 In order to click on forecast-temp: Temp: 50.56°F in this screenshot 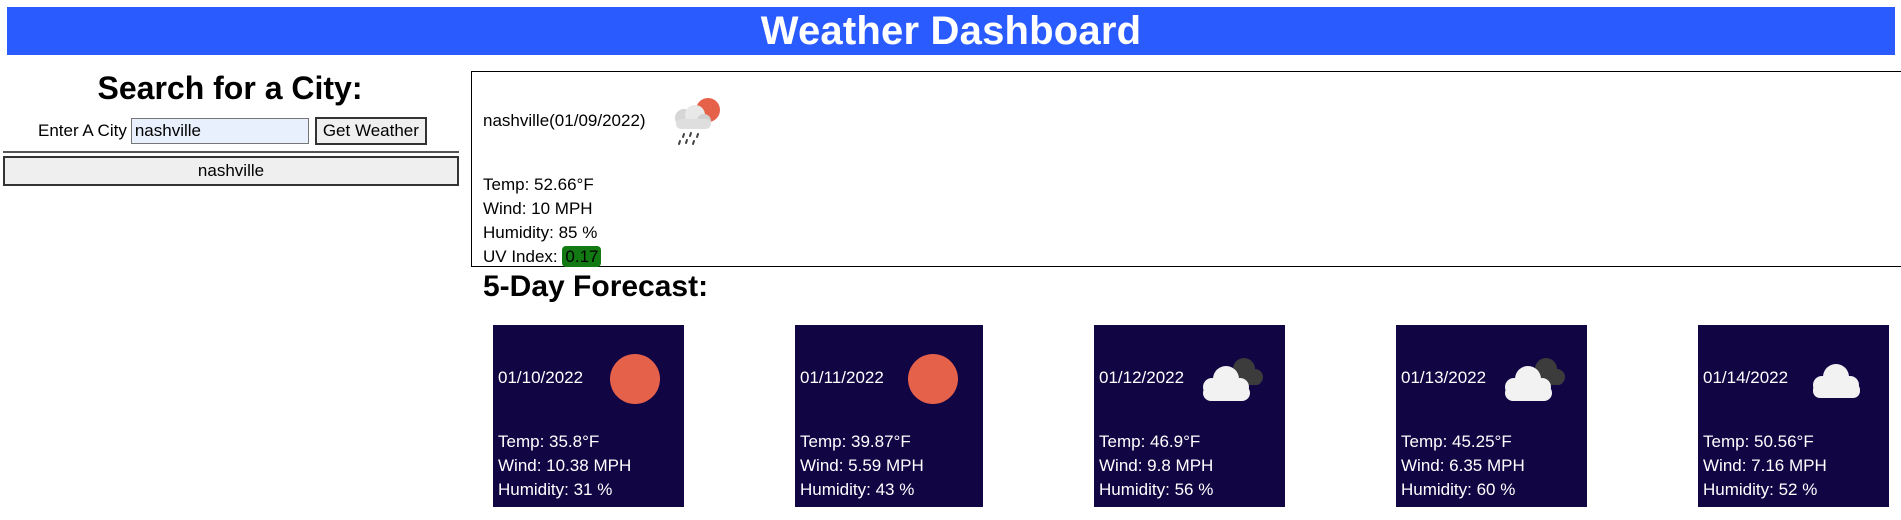, I will do `click(1758, 441)`.